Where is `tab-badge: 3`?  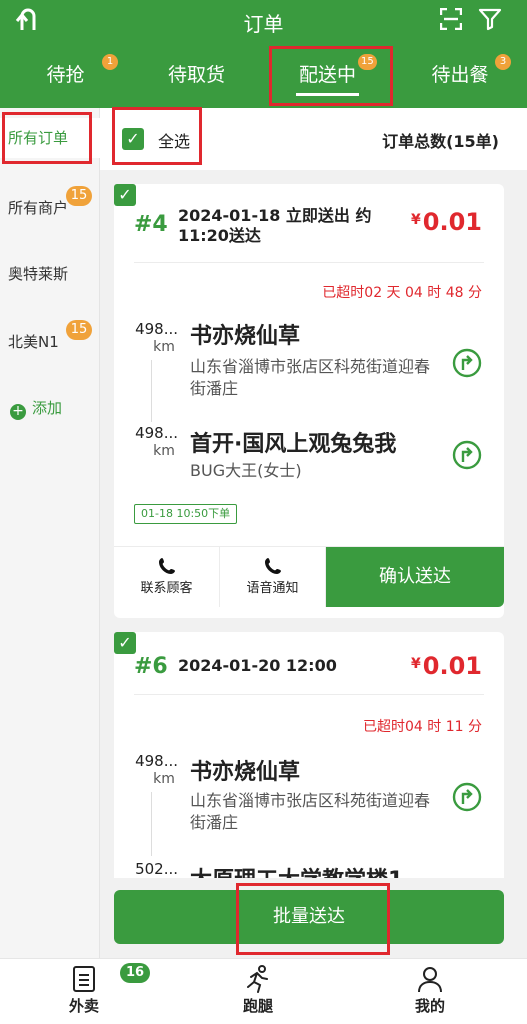
tab-badge: 3 is located at coordinates (503, 62).